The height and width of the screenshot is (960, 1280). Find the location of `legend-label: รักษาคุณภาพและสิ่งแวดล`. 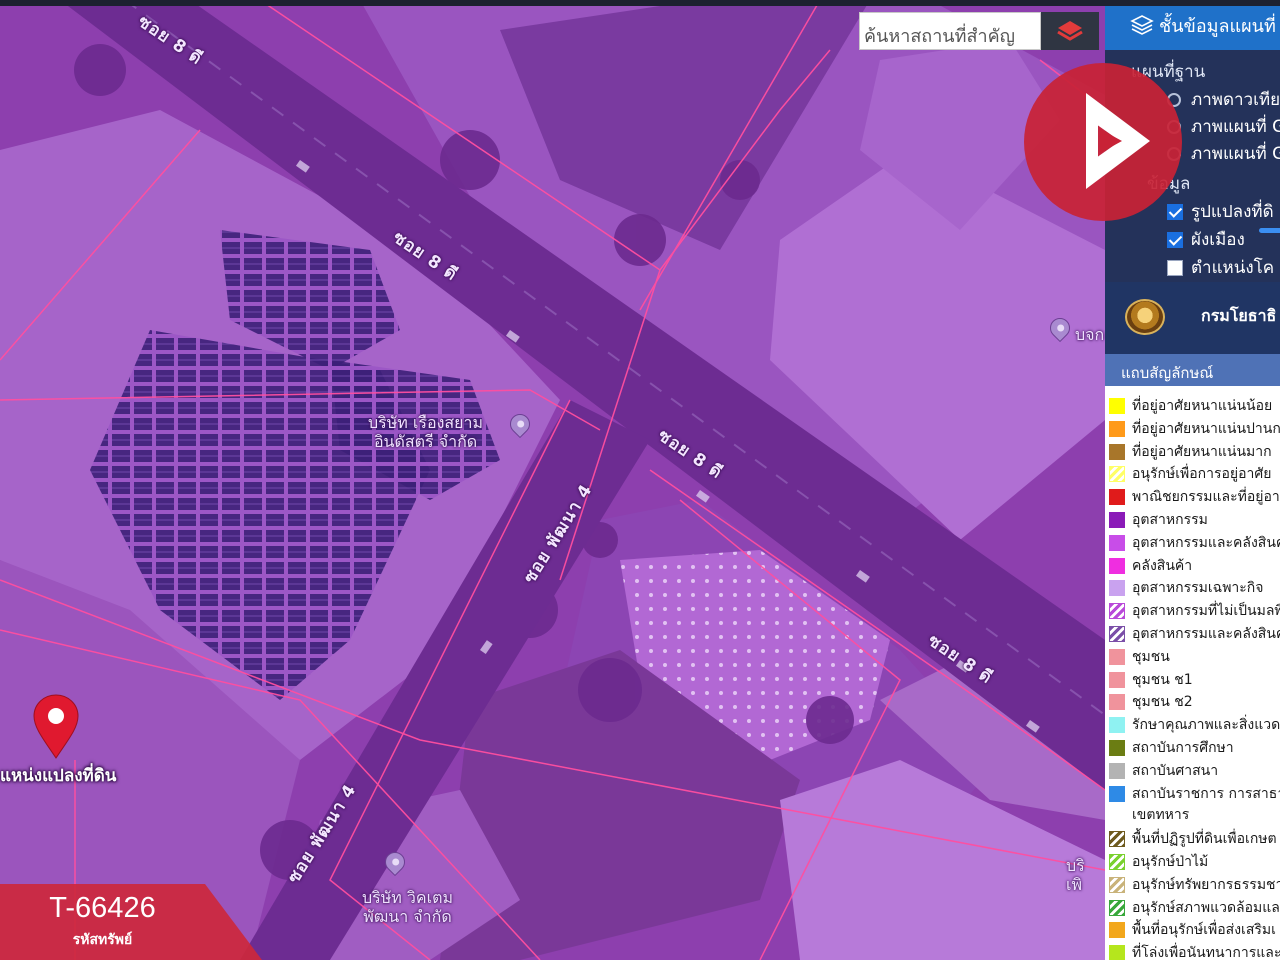

legend-label: รักษาคุณภาพและสิ่งแวดล is located at coordinates (1206, 725).